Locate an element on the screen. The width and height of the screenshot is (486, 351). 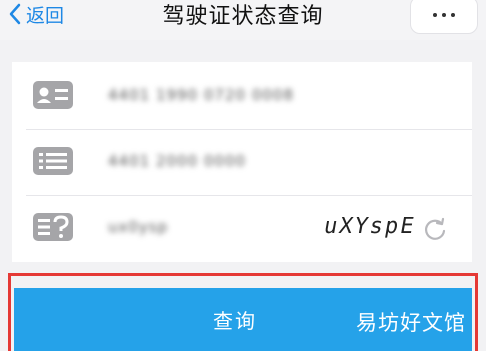
captcha-text: uXYspE is located at coordinates (369, 226).